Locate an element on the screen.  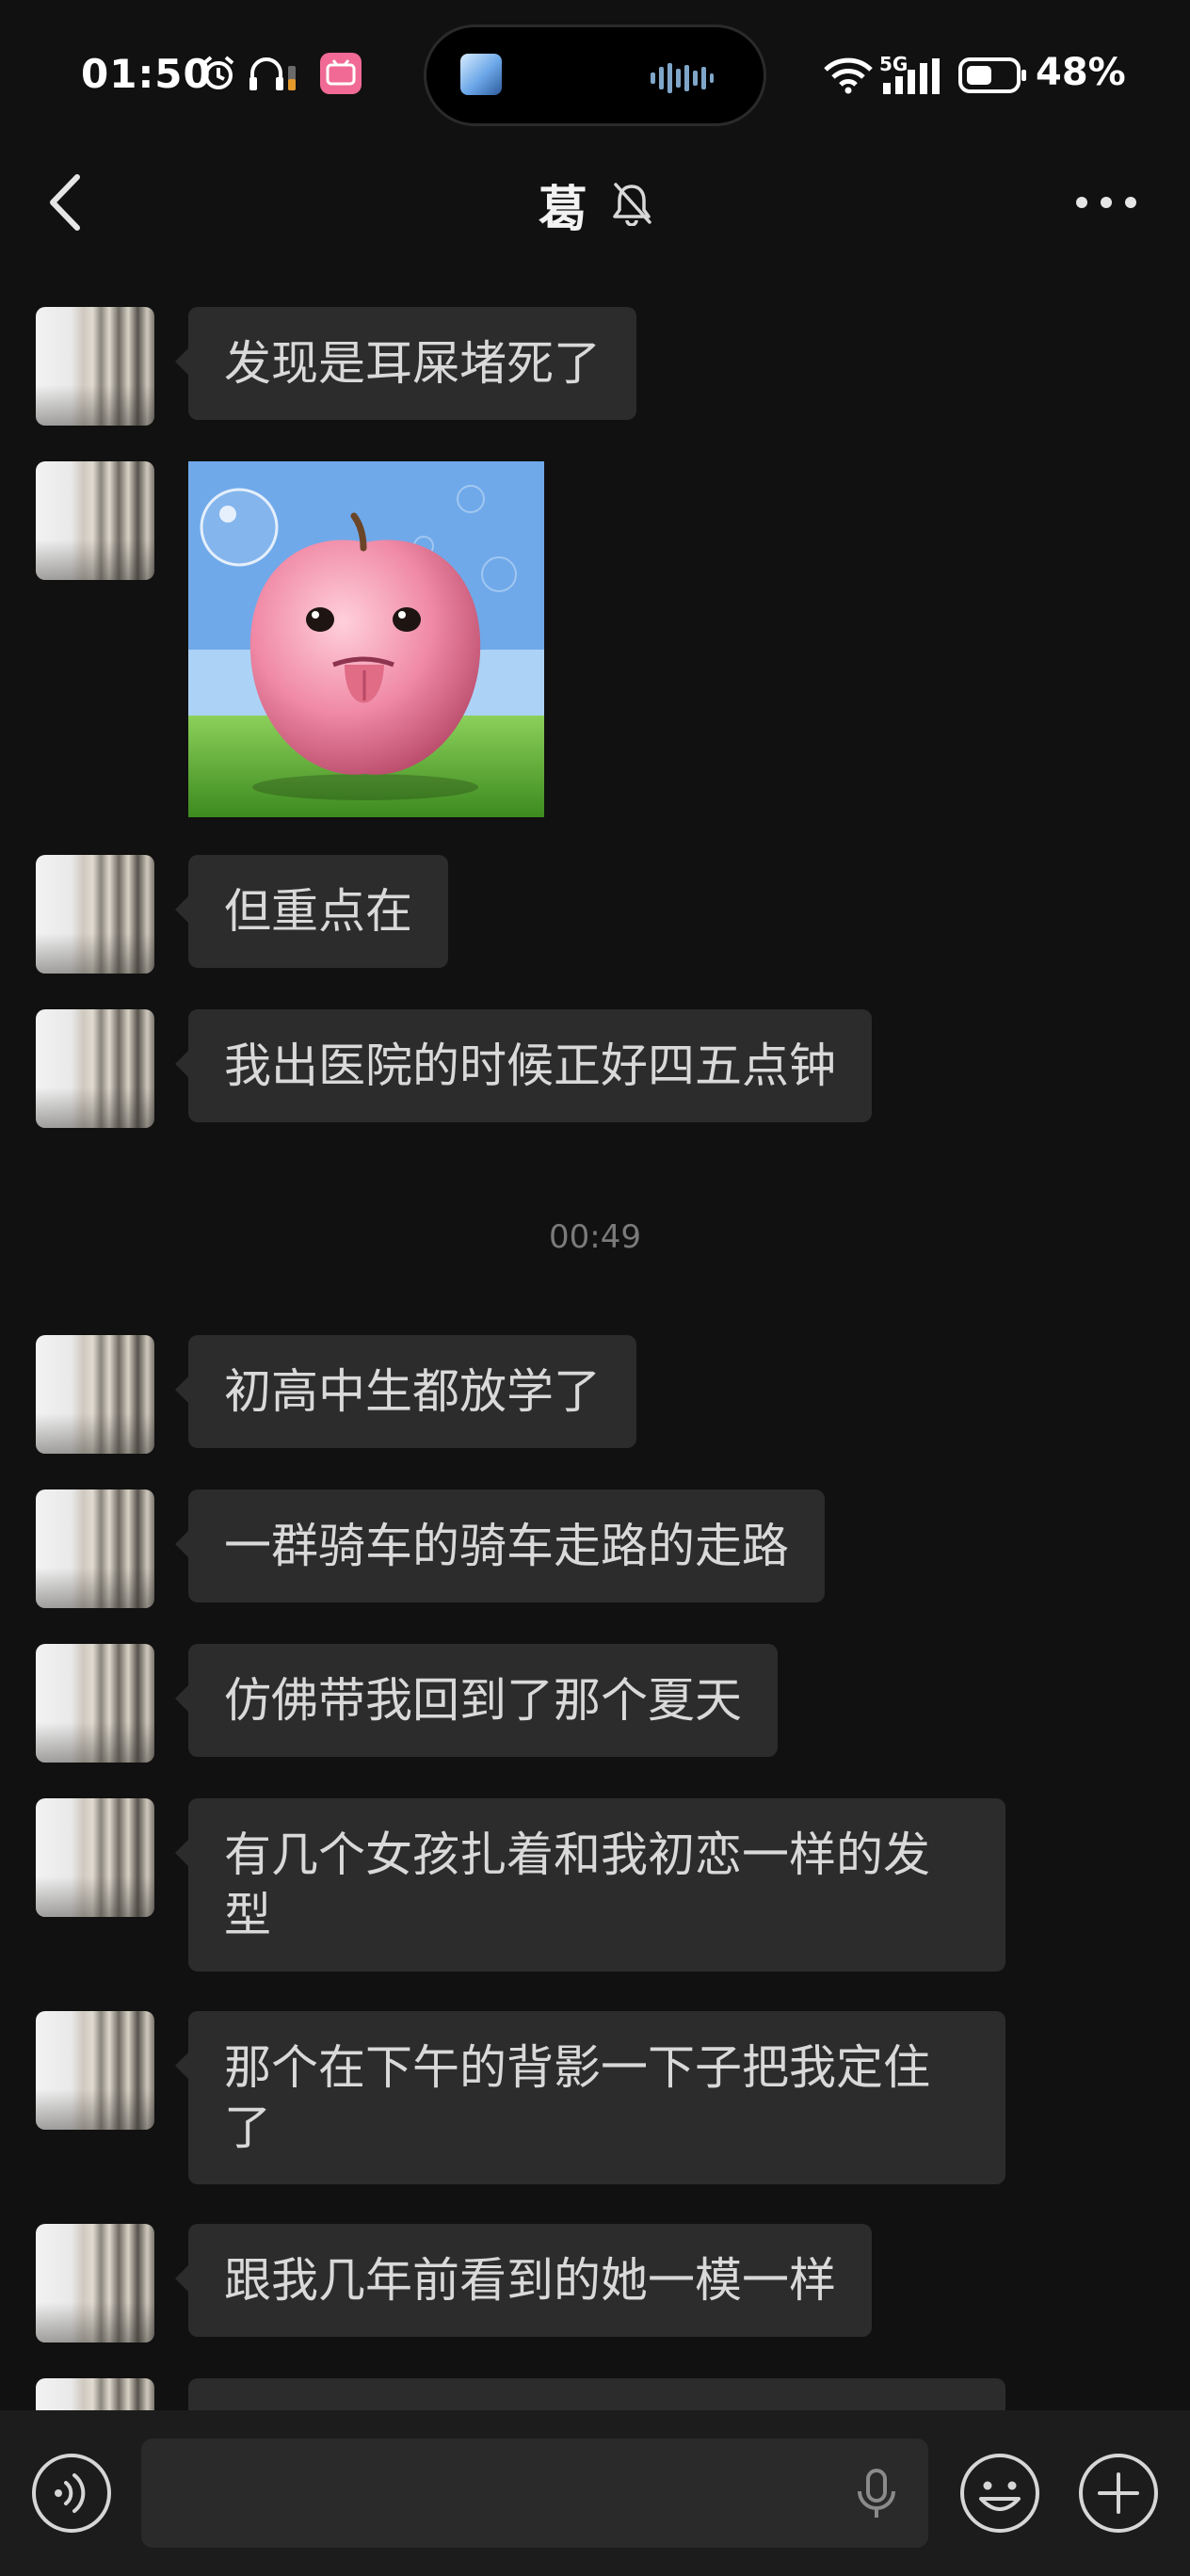
status-bar: 01:50 5G 48% is located at coordinates (595, 70).